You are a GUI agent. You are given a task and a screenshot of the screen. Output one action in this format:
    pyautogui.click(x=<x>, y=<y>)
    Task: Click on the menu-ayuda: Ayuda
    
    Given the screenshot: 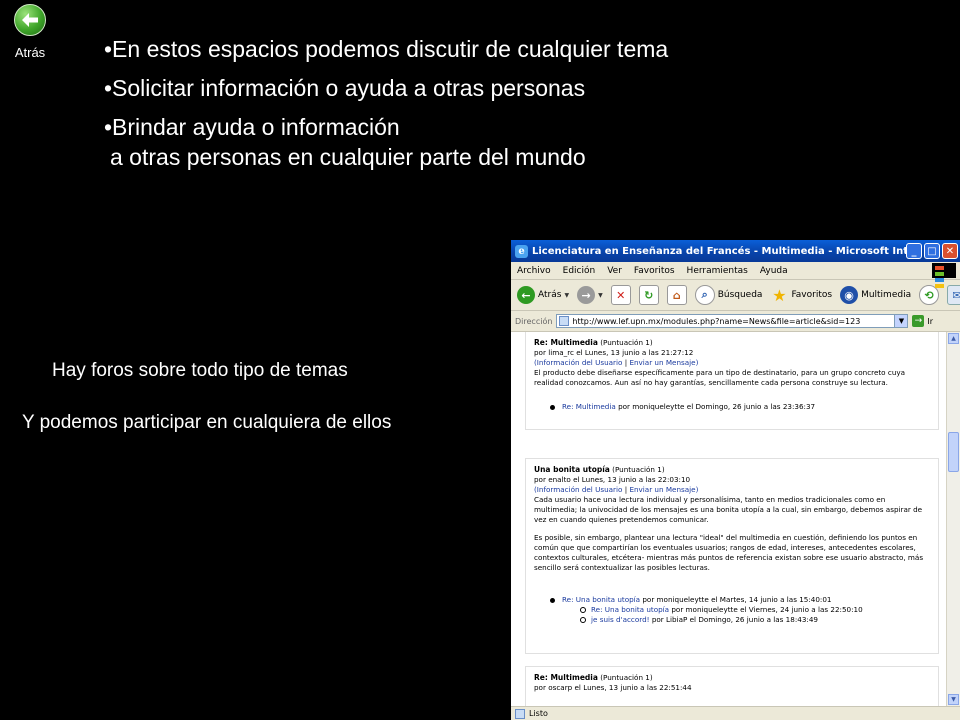 What is the action you would take?
    pyautogui.click(x=774, y=271)
    